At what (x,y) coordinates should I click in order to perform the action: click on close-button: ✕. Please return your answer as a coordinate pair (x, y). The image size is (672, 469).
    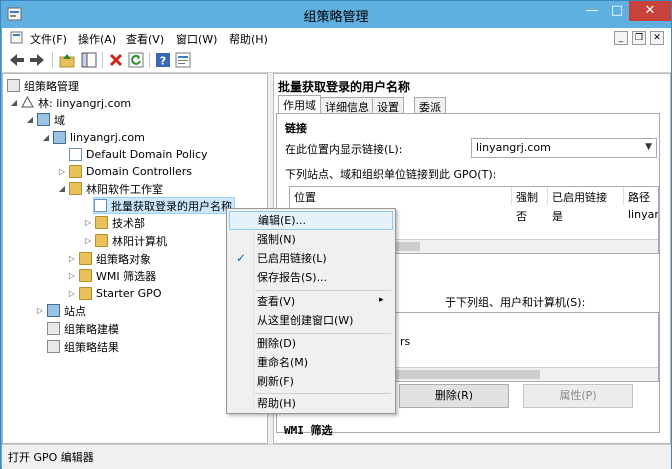
    Looking at the image, I should click on (650, 11).